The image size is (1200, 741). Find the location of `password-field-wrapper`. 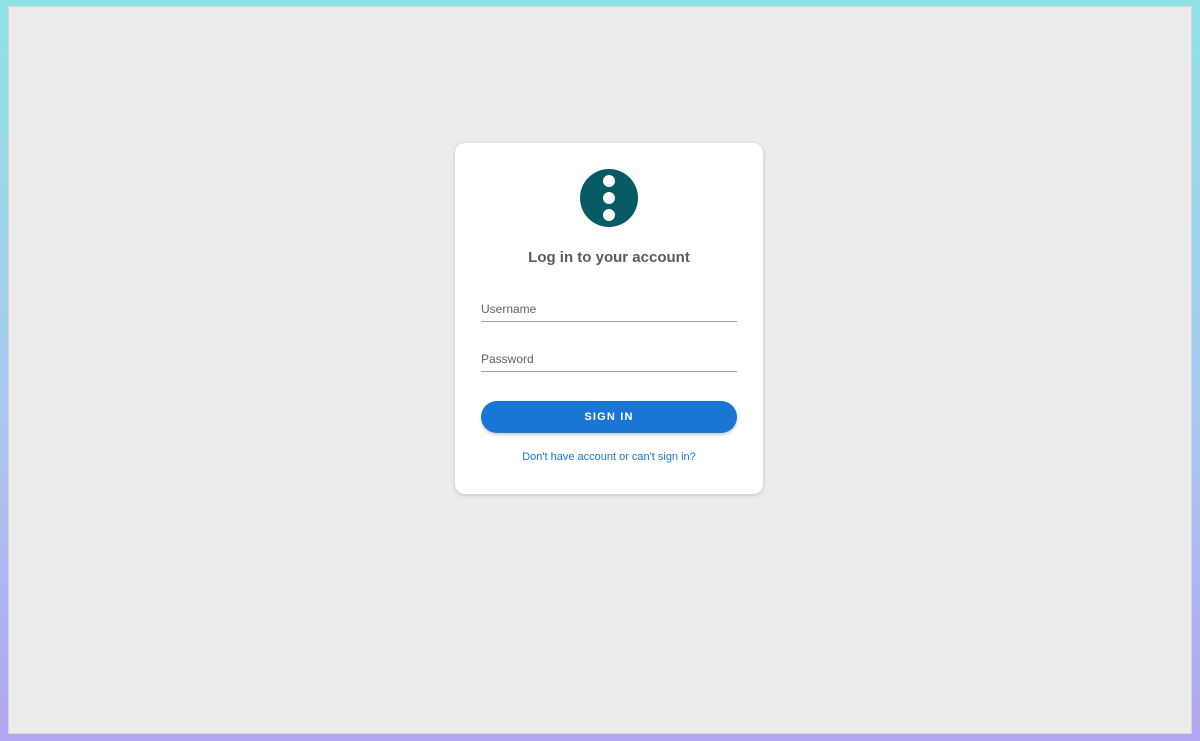

password-field-wrapper is located at coordinates (609, 360).